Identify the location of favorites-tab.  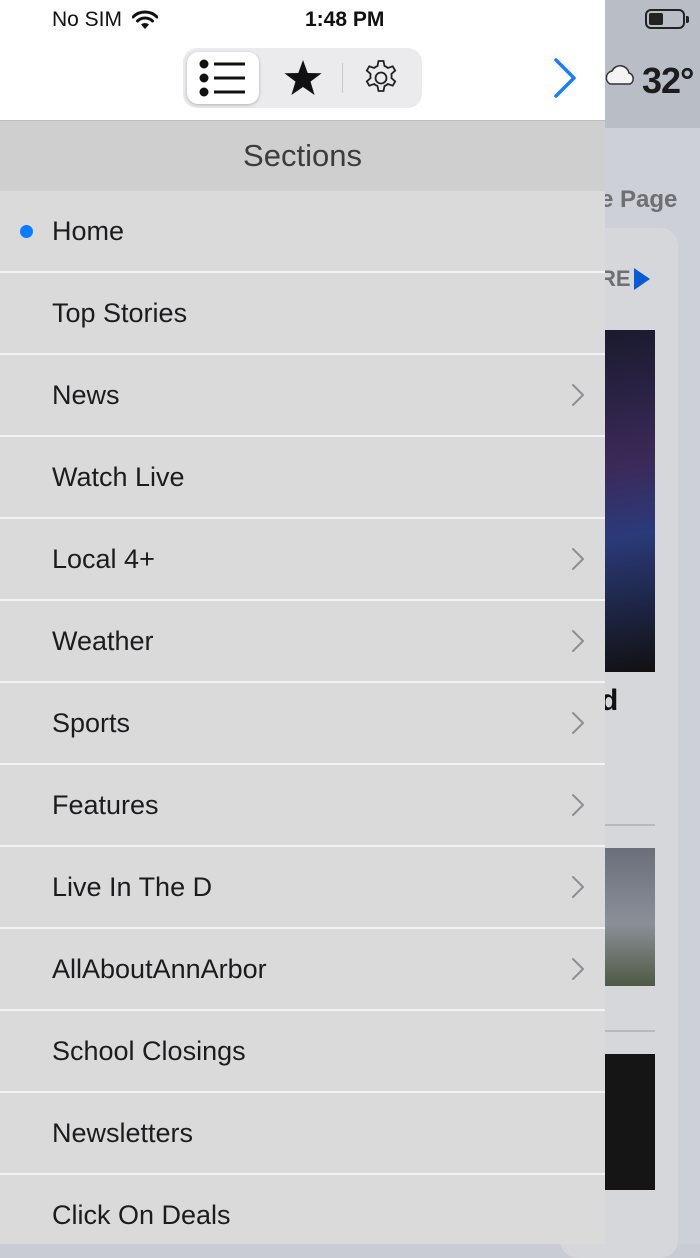
(303, 78).